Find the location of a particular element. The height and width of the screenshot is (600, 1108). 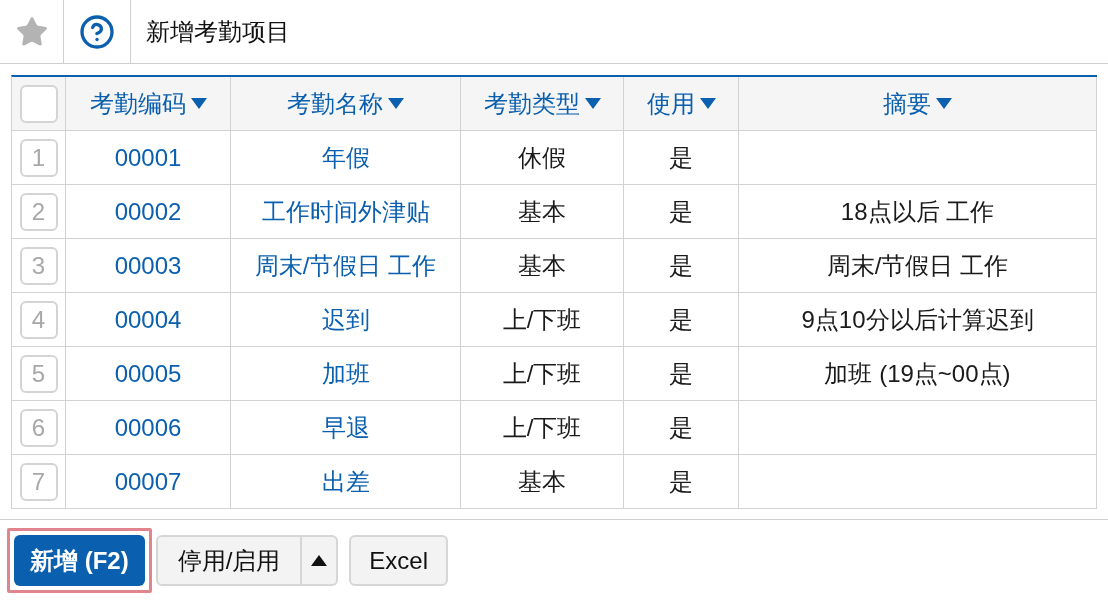

dropdown-button is located at coordinates (320, 560).